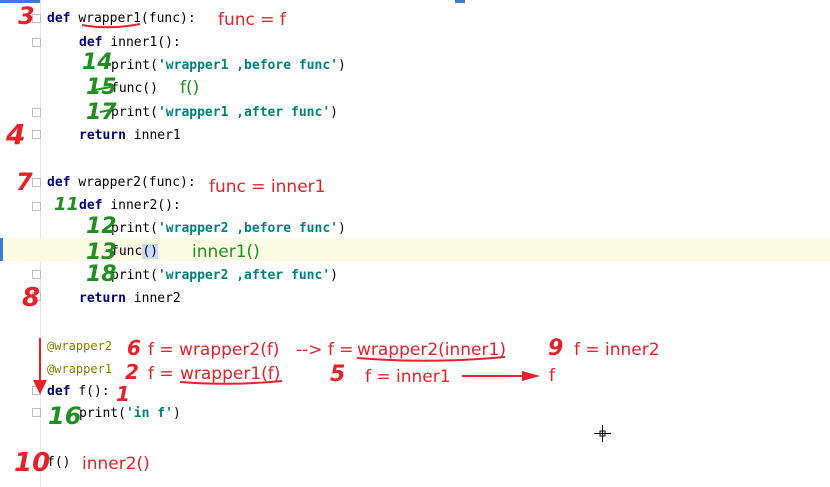 This screenshot has height=487, width=830. I want to click on crosshair-cursor-icon, so click(602, 433).